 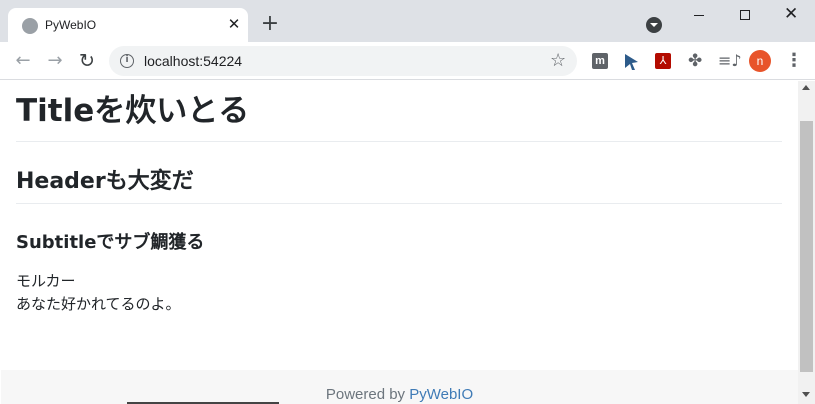 I want to click on back-arrow-icon: ←, so click(x=23, y=61).